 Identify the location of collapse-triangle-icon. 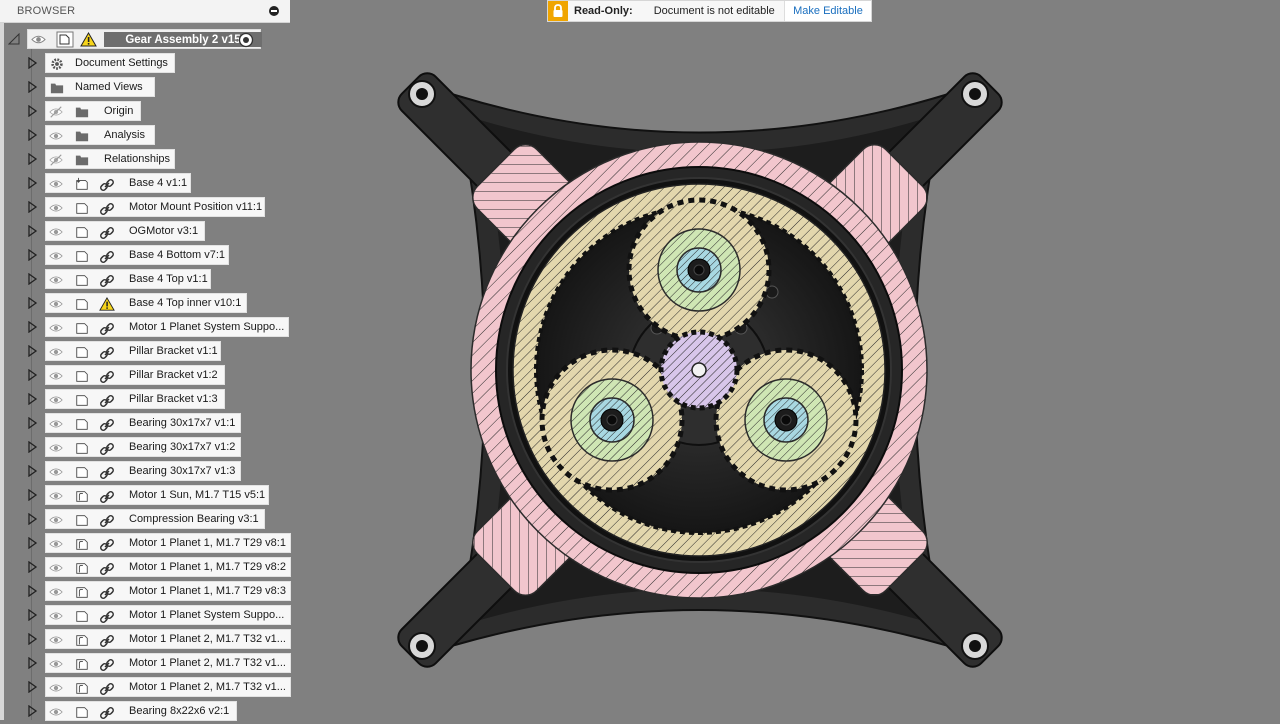
(14, 39).